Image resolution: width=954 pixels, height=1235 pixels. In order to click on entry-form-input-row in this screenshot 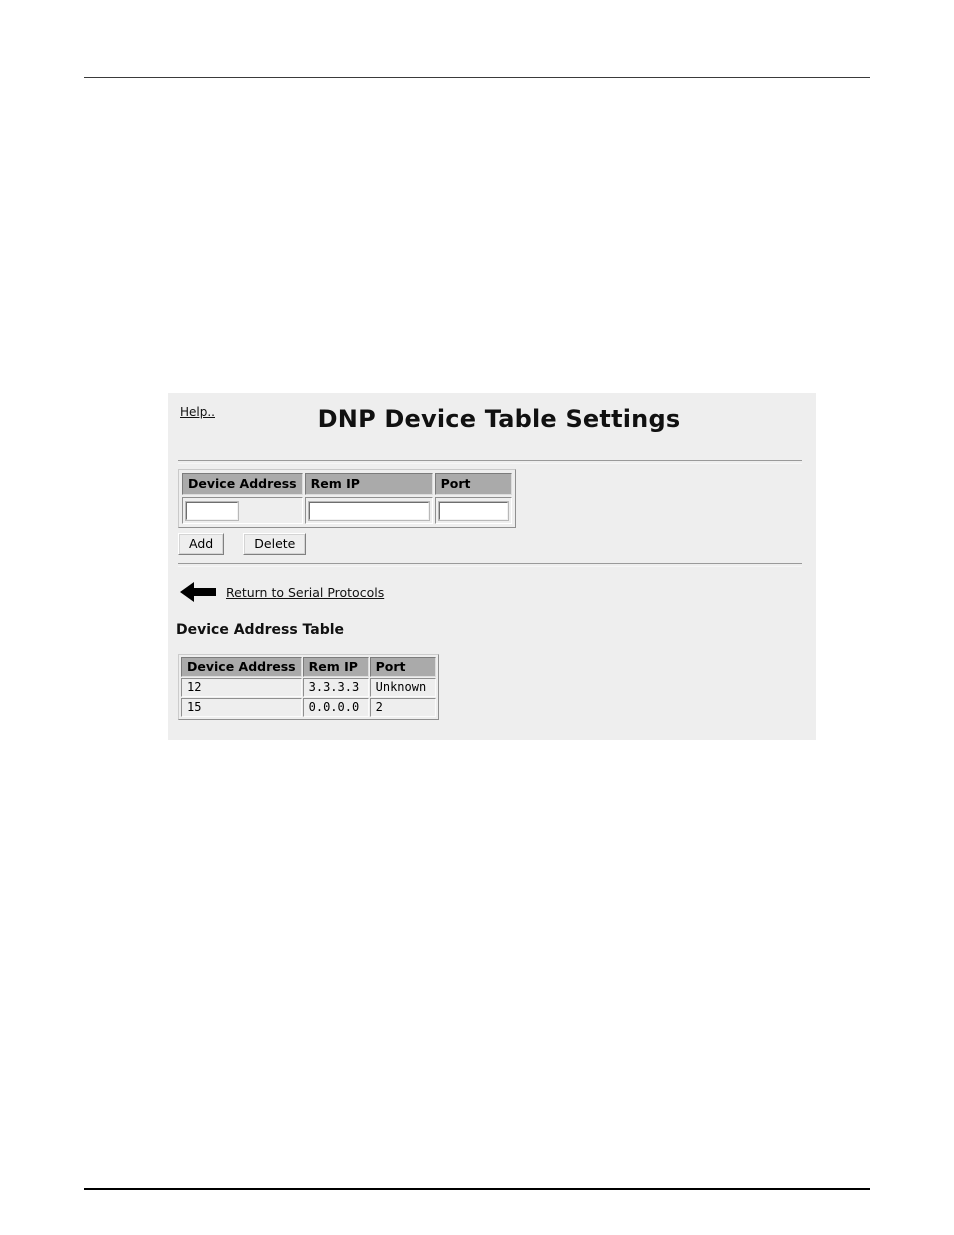, I will do `click(347, 510)`.